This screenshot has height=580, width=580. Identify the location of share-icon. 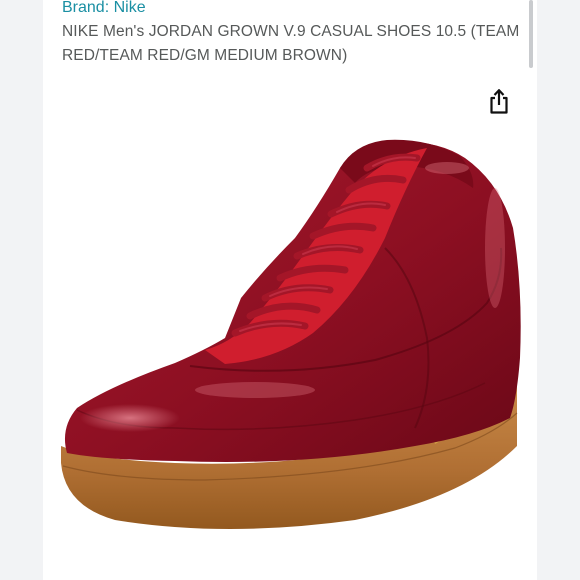
(499, 101).